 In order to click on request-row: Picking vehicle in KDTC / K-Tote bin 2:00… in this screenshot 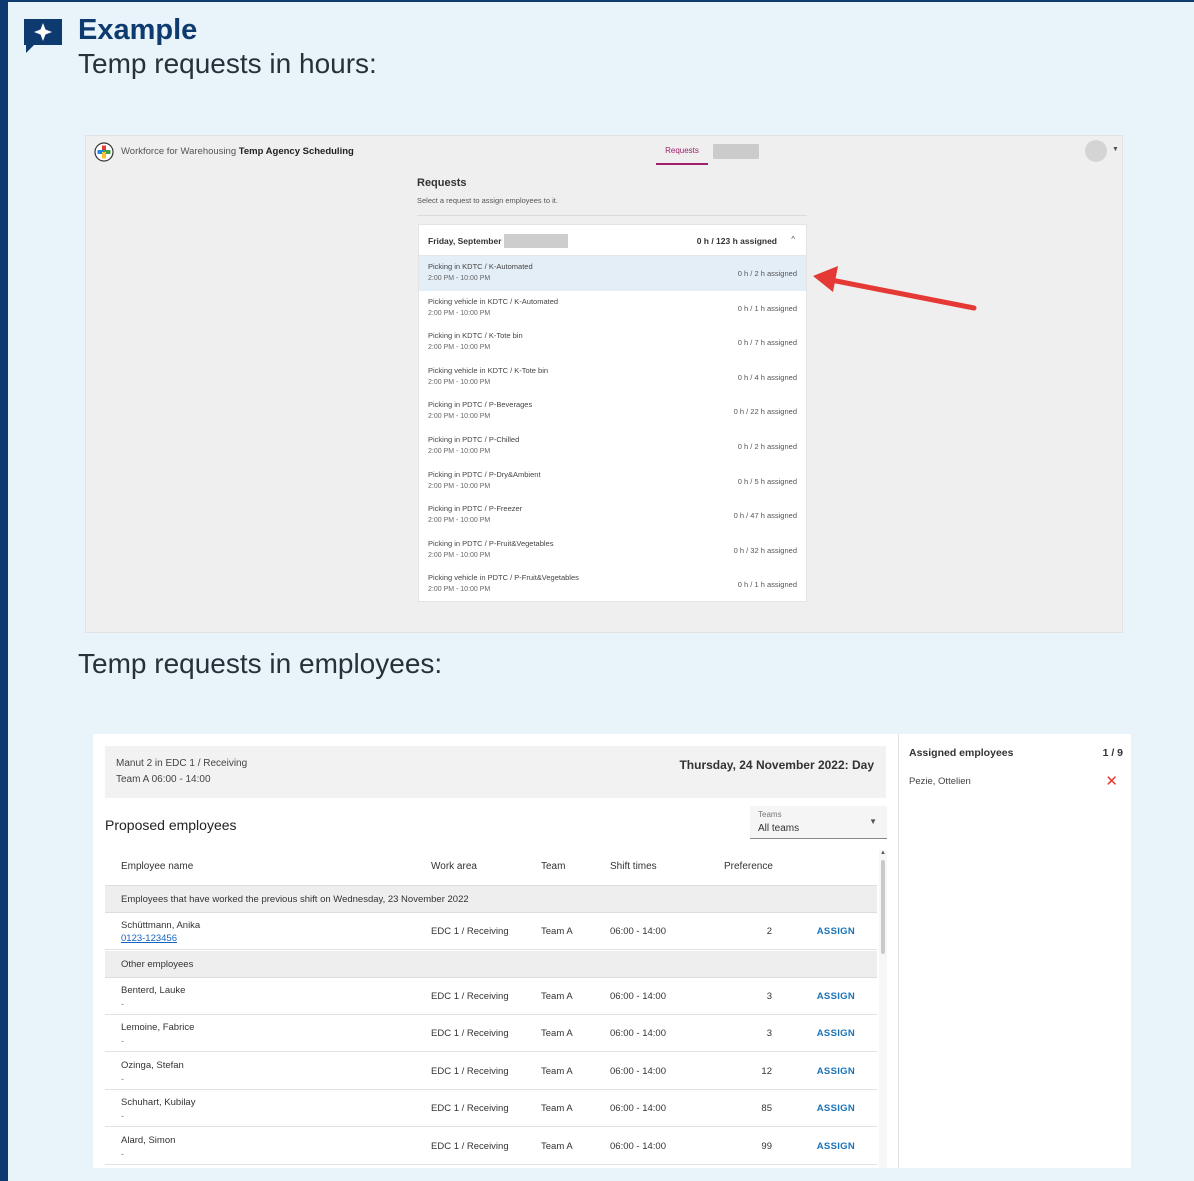, I will do `click(612, 377)`.